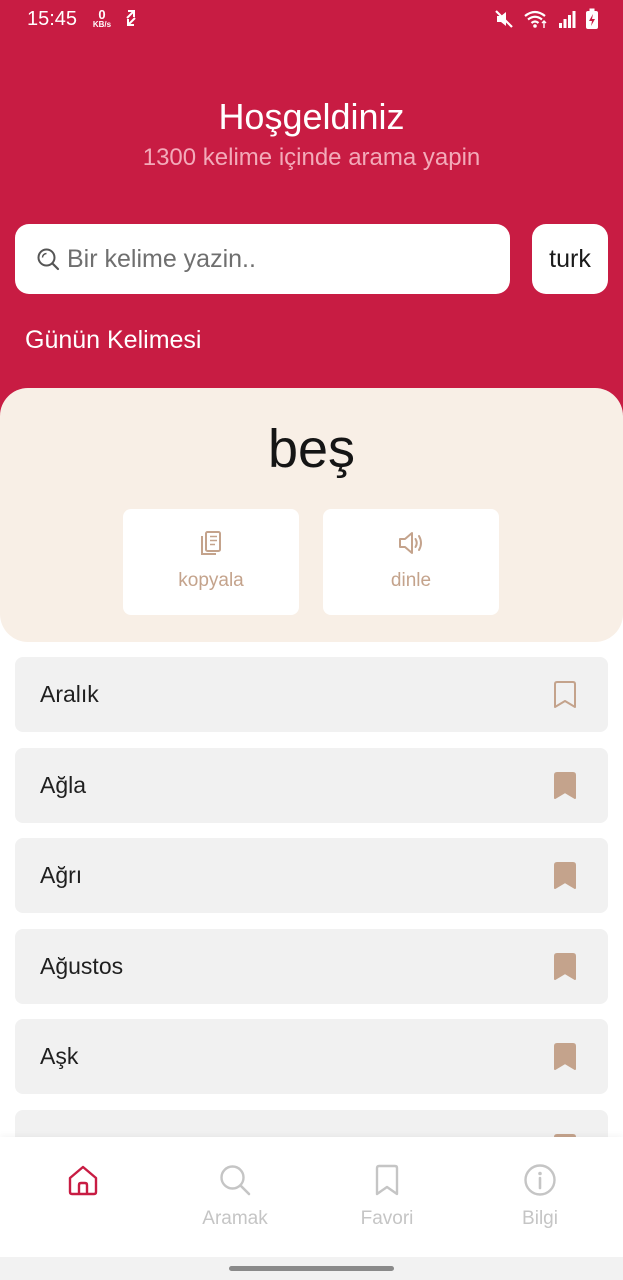 Image resolution: width=623 pixels, height=1280 pixels. I want to click on welcome-title: Hoşgeldiniz, so click(311, 116).